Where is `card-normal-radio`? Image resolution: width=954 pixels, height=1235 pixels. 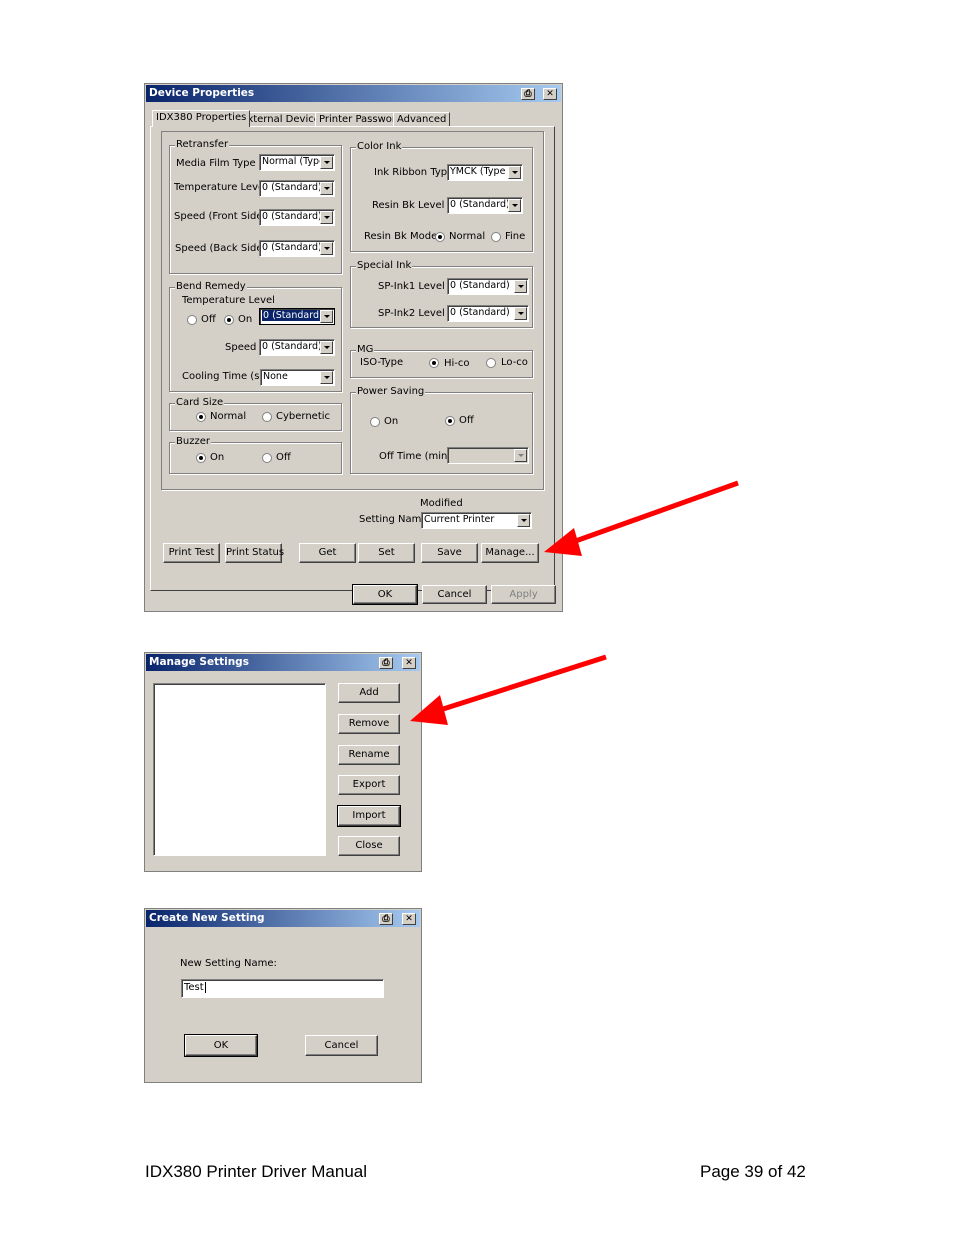 card-normal-radio is located at coordinates (201, 417).